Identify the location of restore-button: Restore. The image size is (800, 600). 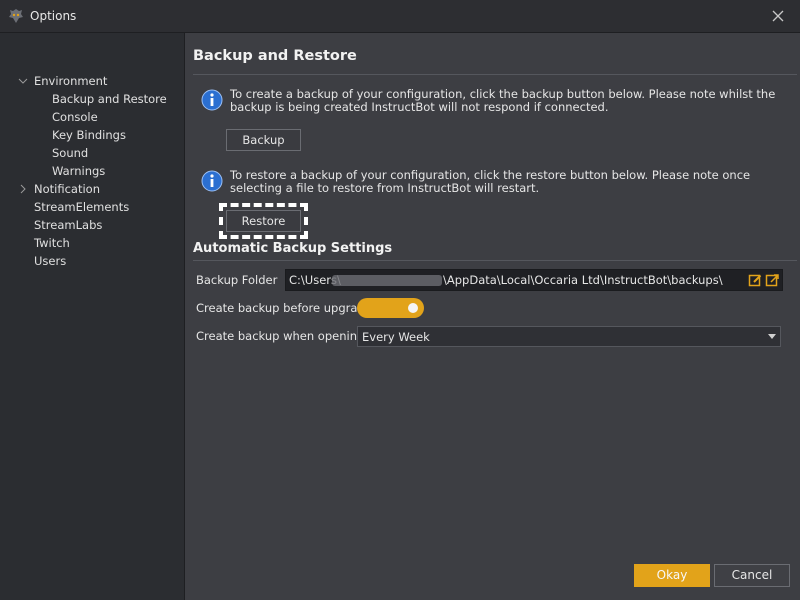
(263, 221).